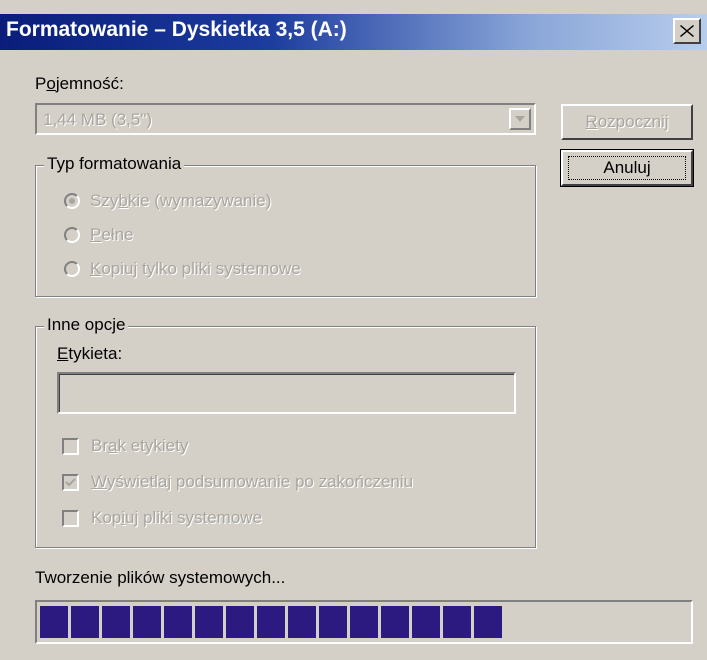 The height and width of the screenshot is (660, 707). I want to click on volume-label-caption: Etykieta:, so click(90, 353).